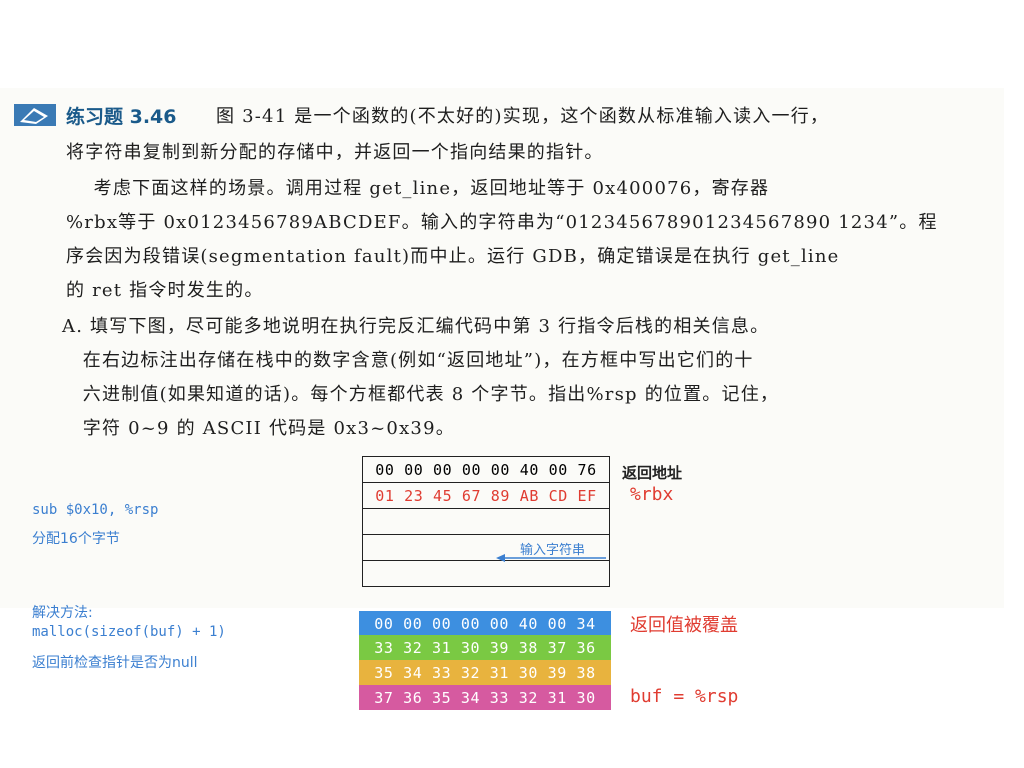 Image resolution: width=1024 pixels, height=768 pixels. What do you see at coordinates (35, 115) in the screenshot?
I see `exercise-pencil-icon` at bounding box center [35, 115].